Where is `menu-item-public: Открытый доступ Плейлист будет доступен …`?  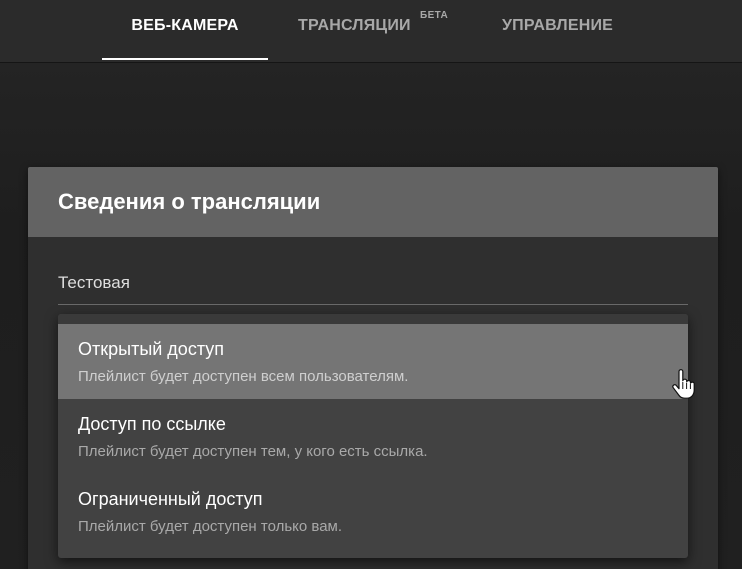
menu-item-public: Открытый доступ Плейлист будет доступен … is located at coordinates (373, 361).